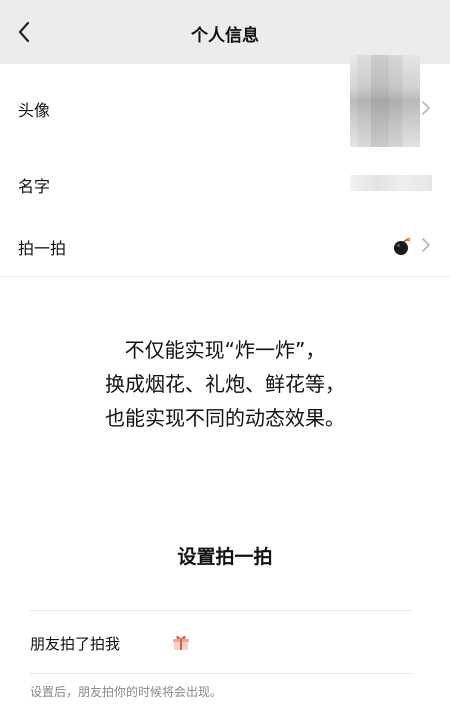 The height and width of the screenshot is (708, 450). What do you see at coordinates (391, 183) in the screenshot?
I see `name-value` at bounding box center [391, 183].